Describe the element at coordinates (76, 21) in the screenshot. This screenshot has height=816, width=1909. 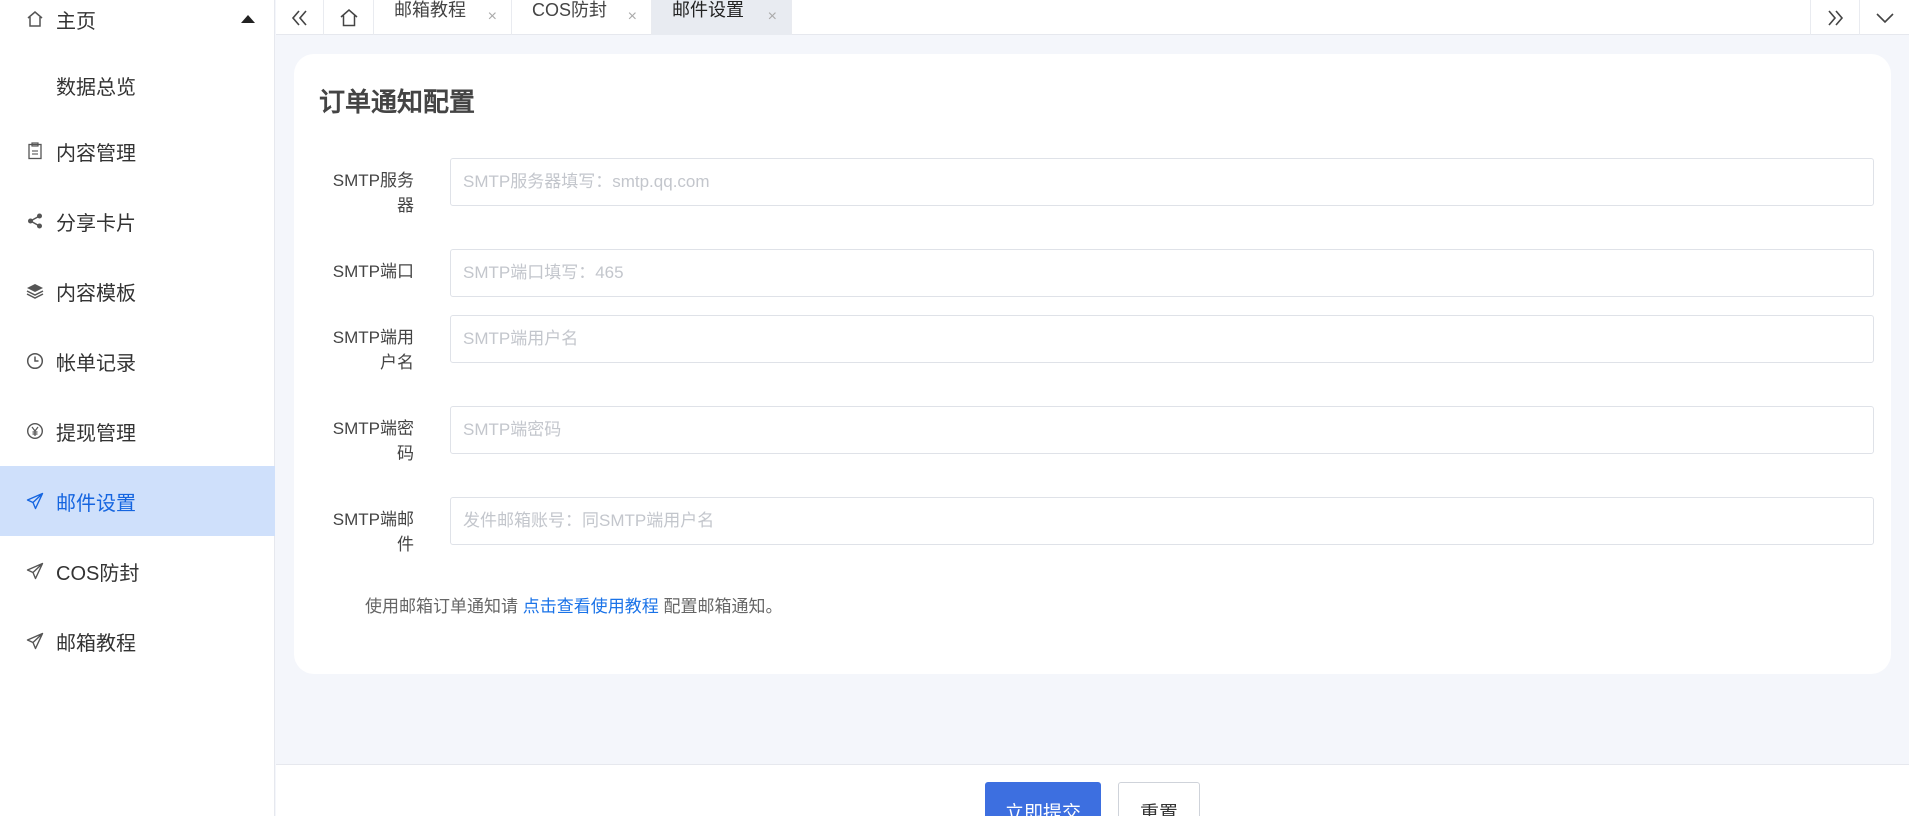
I see `sidebar-item-label: 主页` at that location.